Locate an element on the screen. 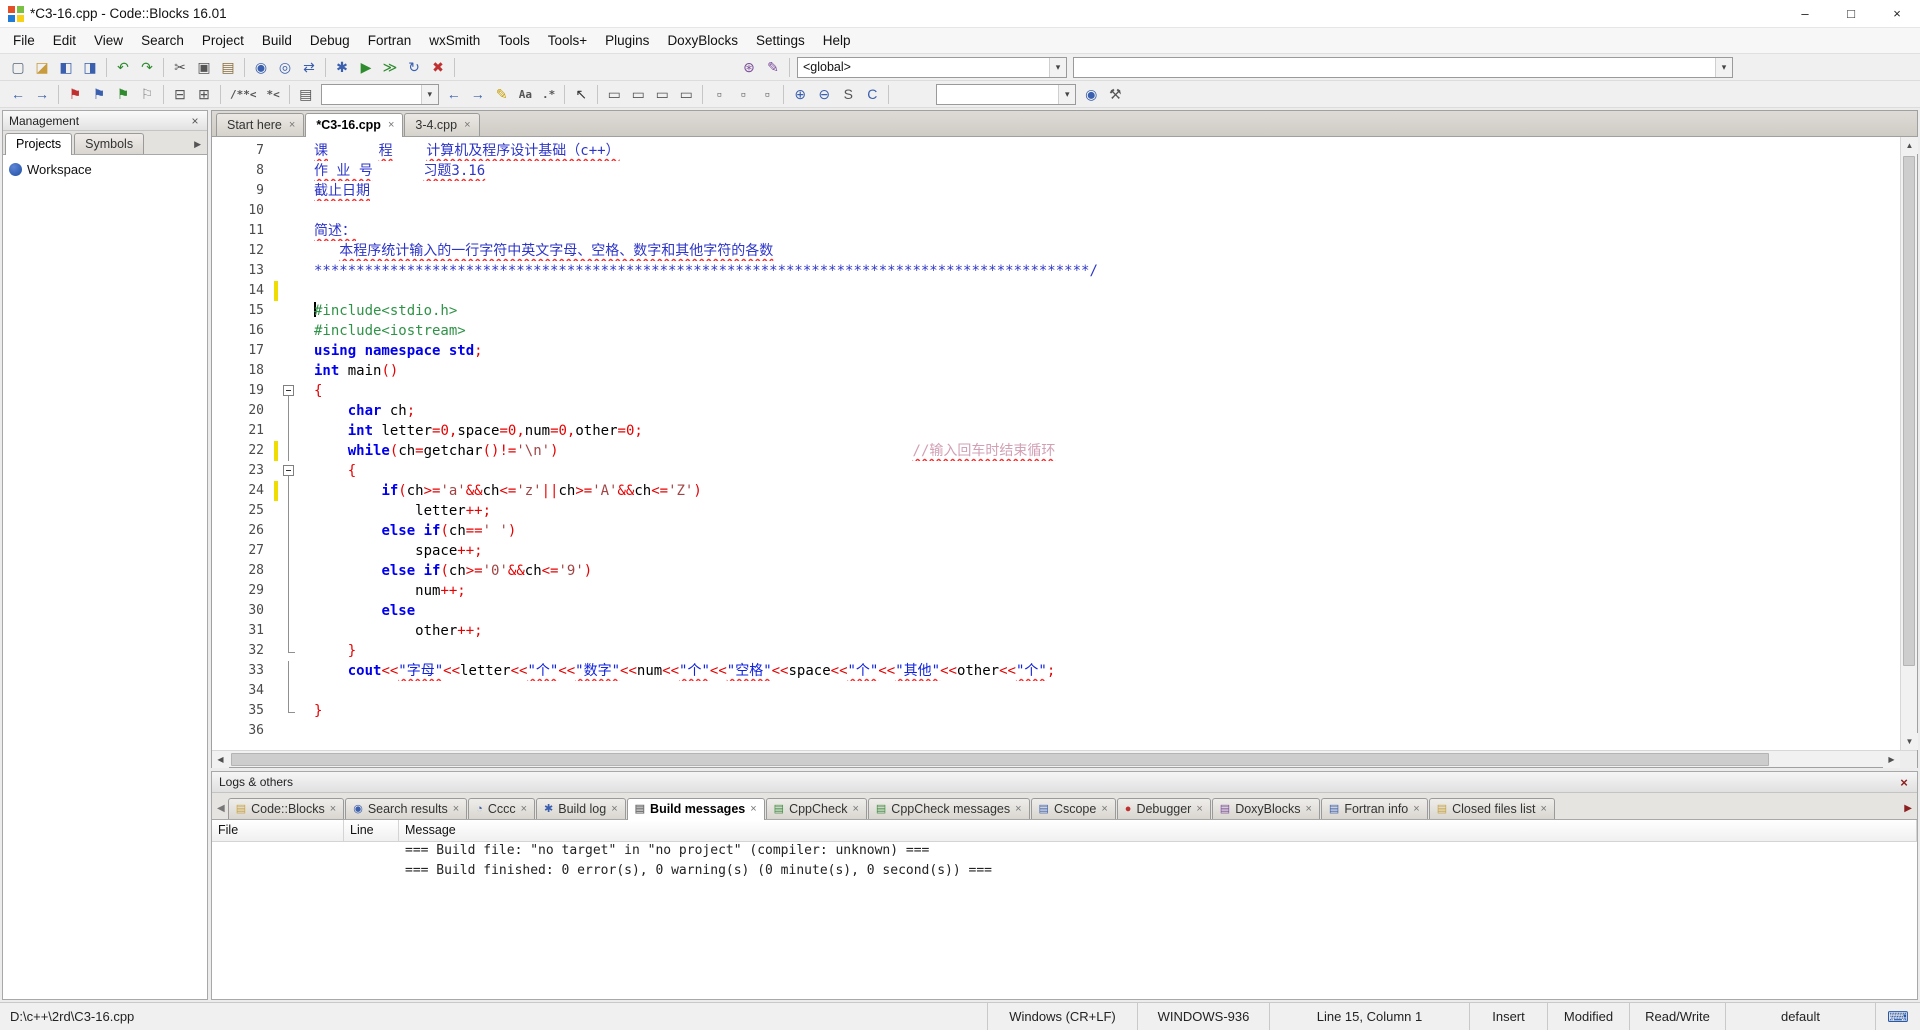  column-header-line: Line is located at coordinates (371, 830).